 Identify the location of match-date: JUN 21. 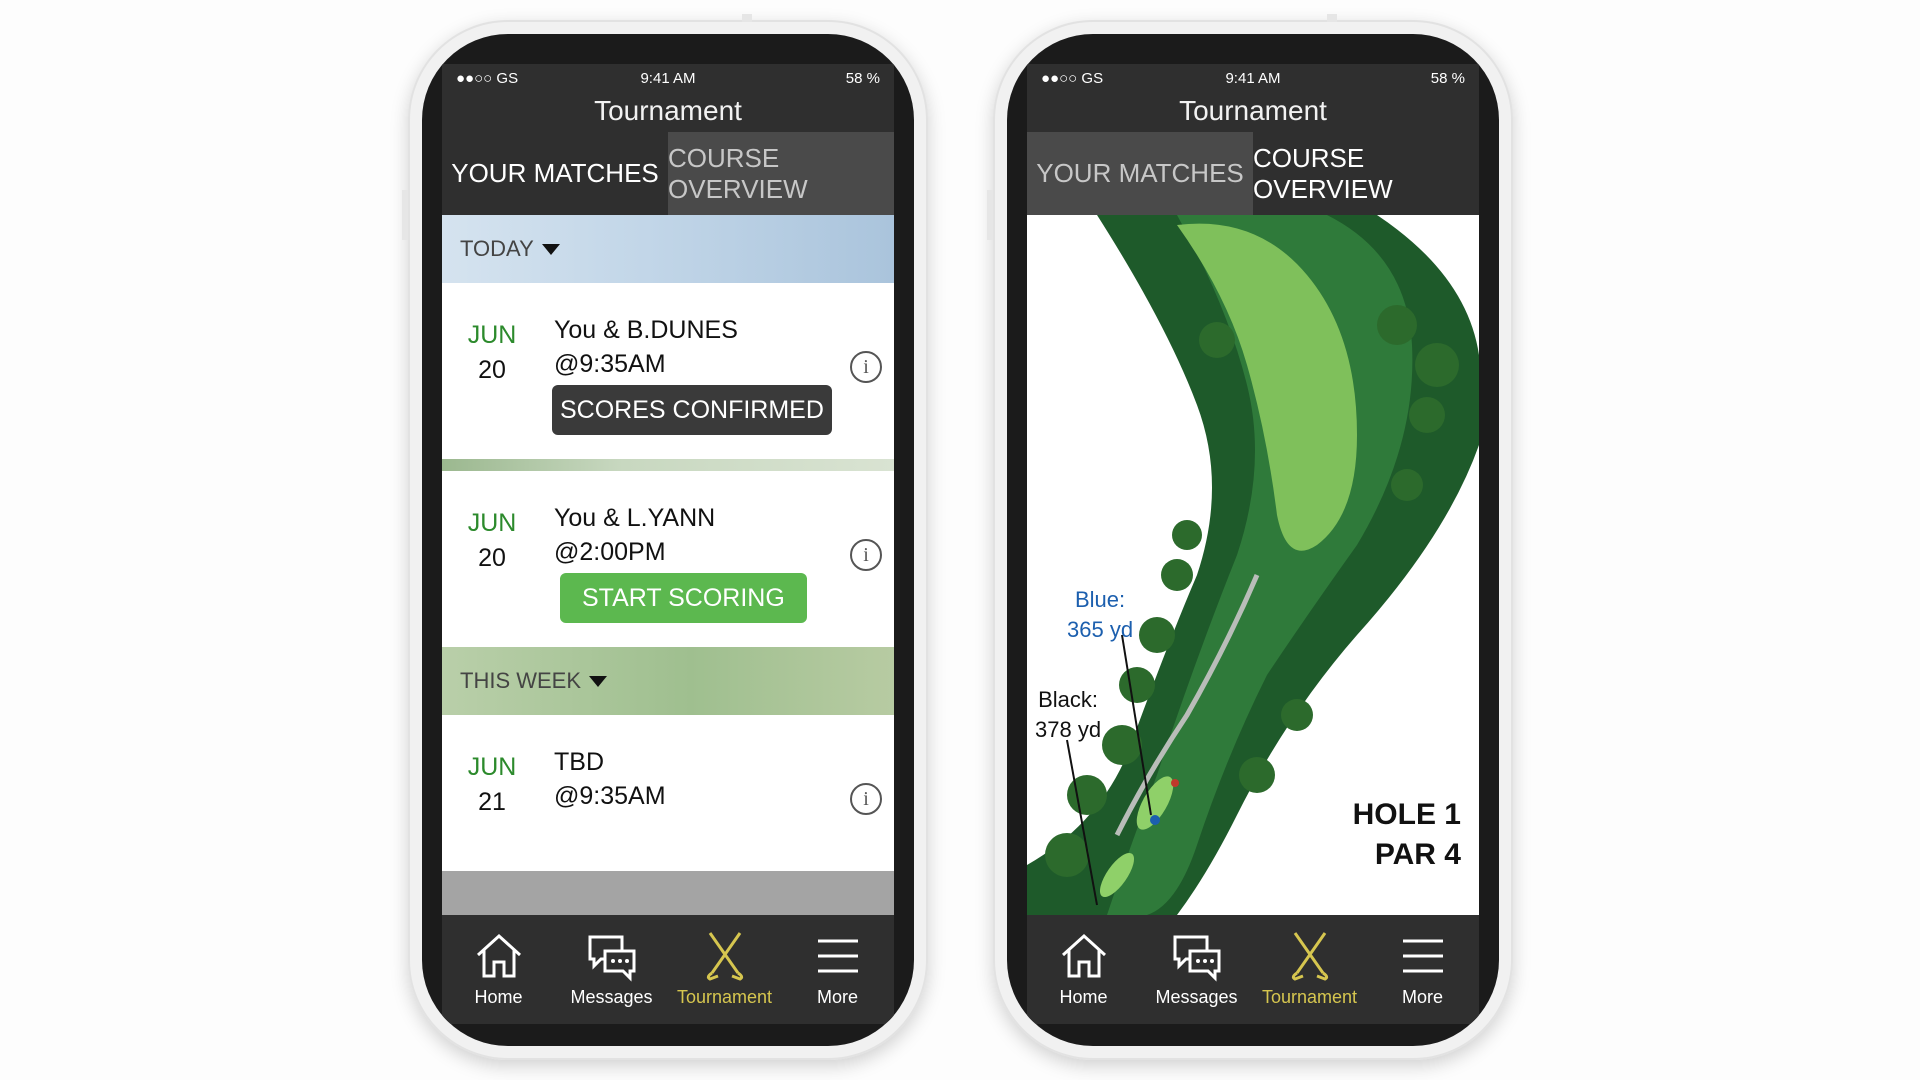
(492, 785).